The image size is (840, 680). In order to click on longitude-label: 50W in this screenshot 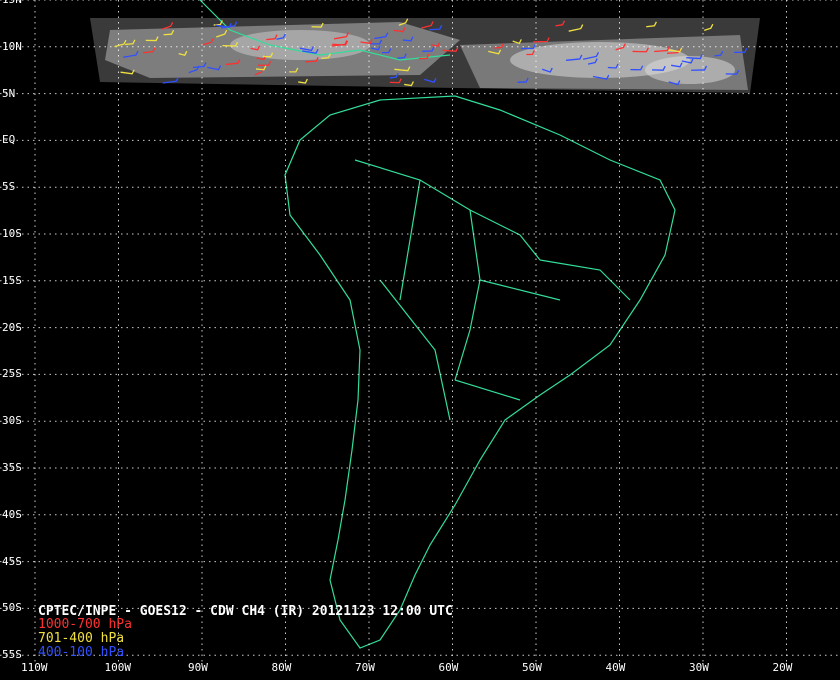, I will do `click(532, 667)`.